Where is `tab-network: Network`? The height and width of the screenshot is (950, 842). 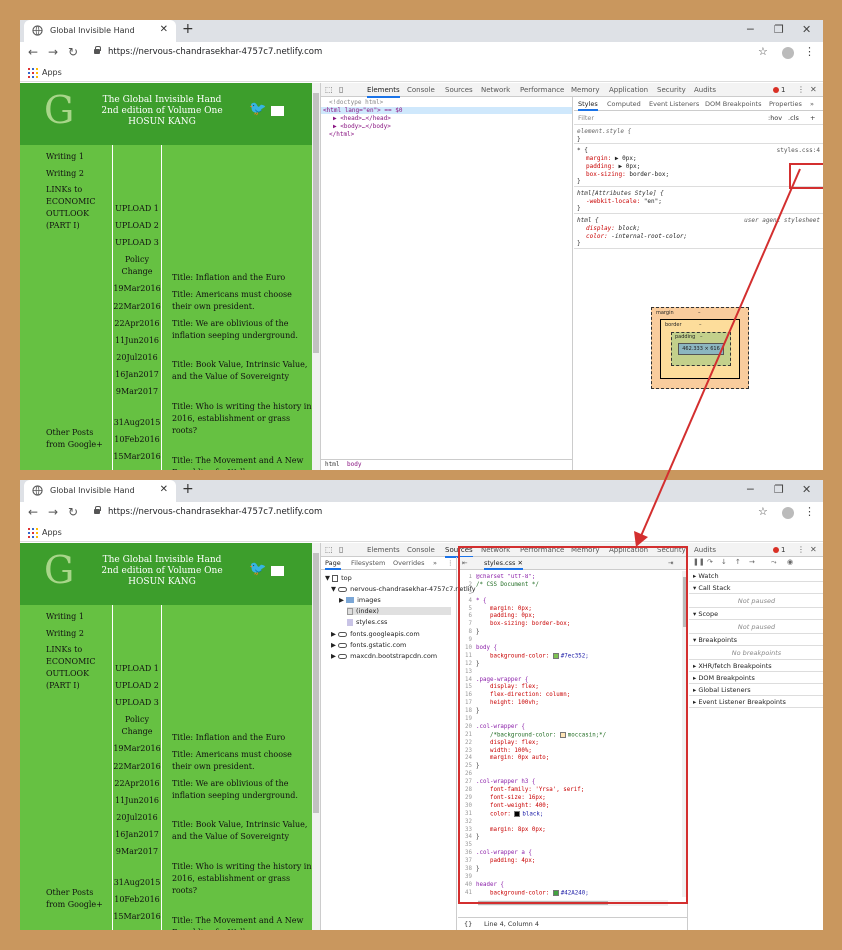
tab-network: Network is located at coordinates (495, 90).